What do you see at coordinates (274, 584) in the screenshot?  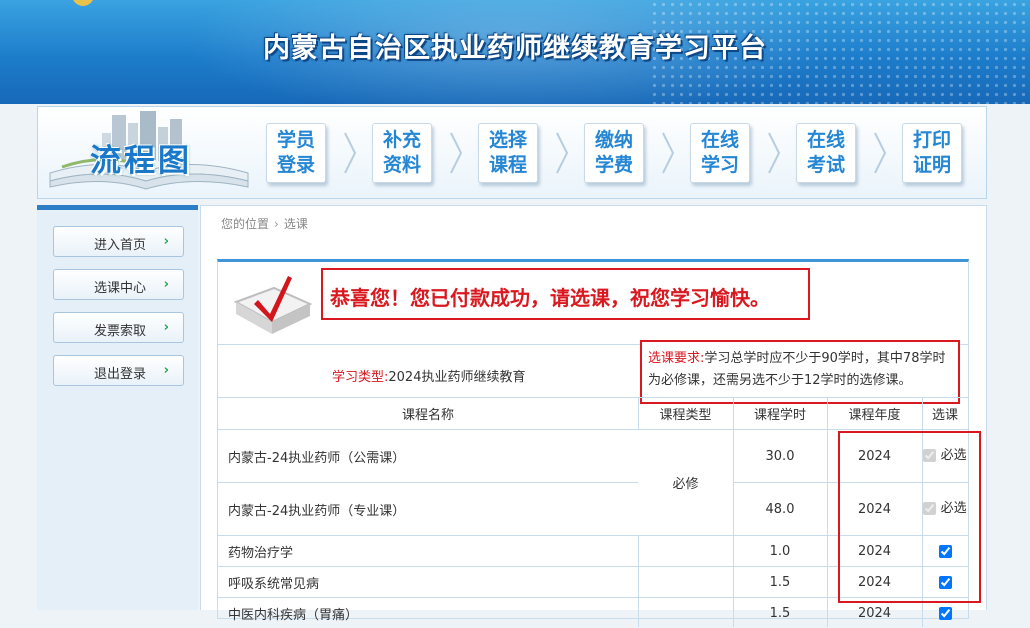 I see `course-name: 呼吸系统常见病` at bounding box center [274, 584].